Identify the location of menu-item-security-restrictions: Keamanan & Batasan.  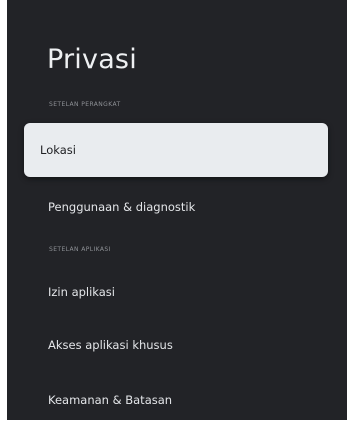
(176, 396).